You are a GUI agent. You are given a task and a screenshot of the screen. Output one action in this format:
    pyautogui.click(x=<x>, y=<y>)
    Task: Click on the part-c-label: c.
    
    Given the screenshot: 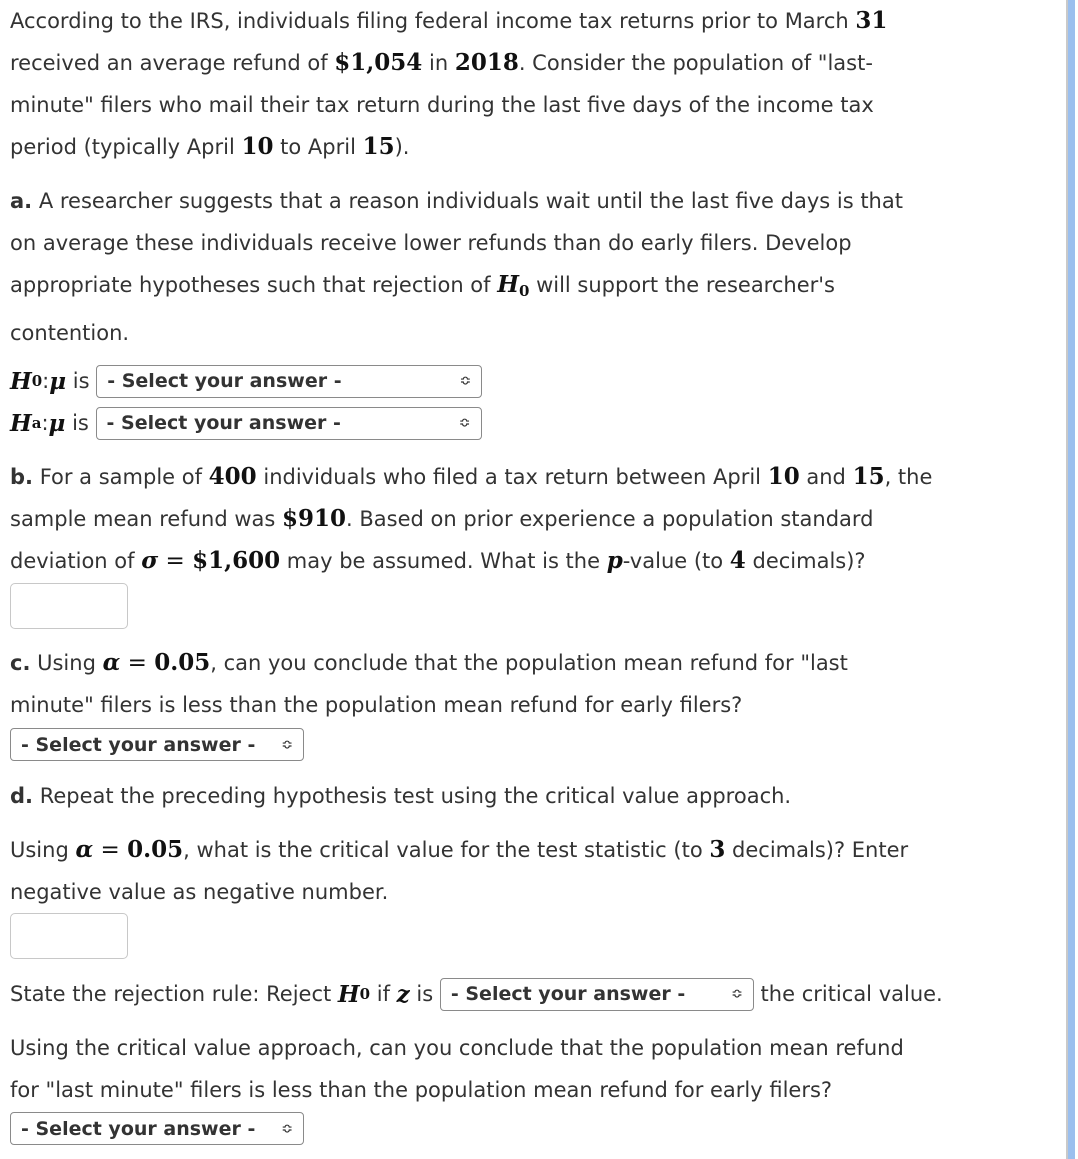 What is the action you would take?
    pyautogui.click(x=20, y=663)
    